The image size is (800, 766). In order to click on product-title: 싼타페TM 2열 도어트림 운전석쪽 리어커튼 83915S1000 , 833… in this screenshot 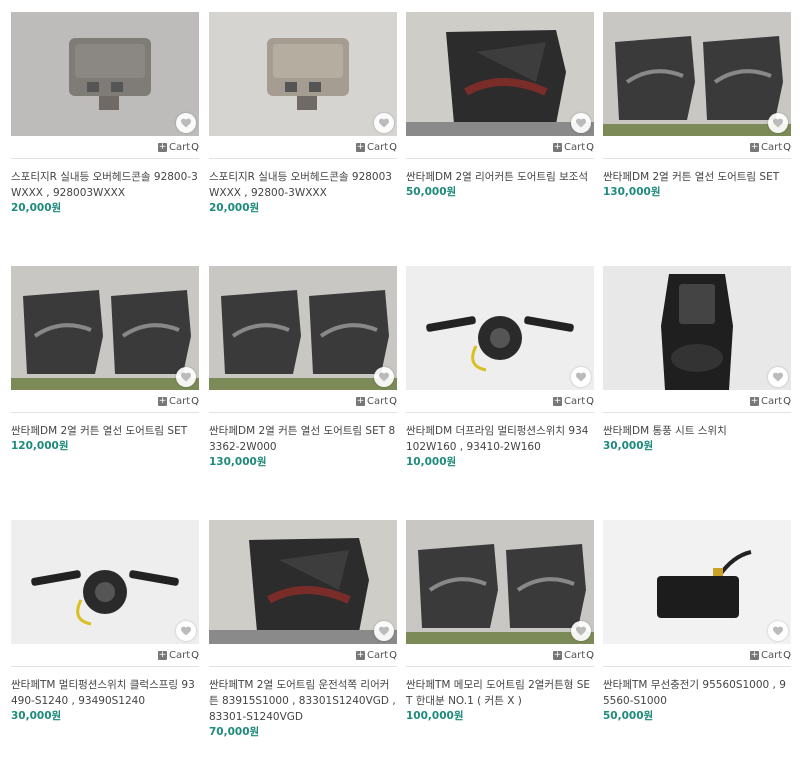, I will do `click(303, 701)`.